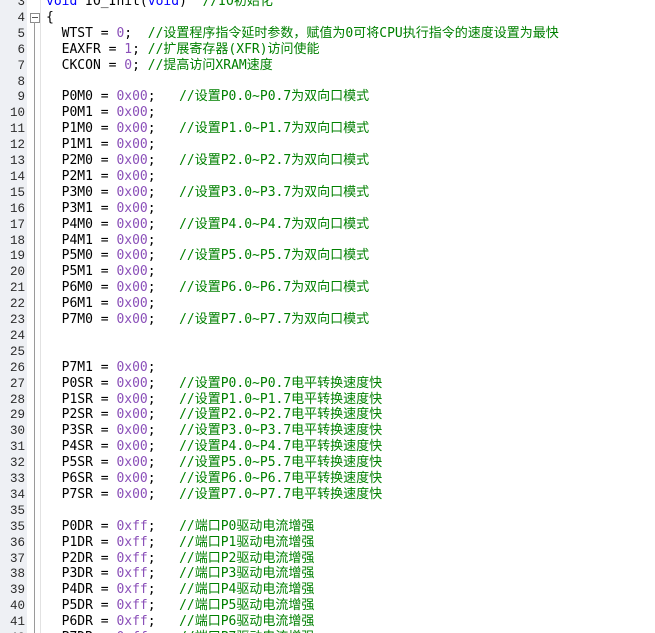  What do you see at coordinates (327, 590) in the screenshot?
I see `code-line: 39 P4DR = 0xff; //端口P4驱动电流增强` at bounding box center [327, 590].